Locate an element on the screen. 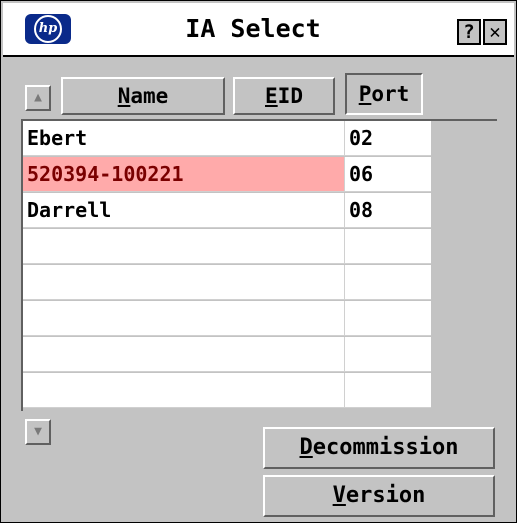  help-button: ? is located at coordinates (469, 32).